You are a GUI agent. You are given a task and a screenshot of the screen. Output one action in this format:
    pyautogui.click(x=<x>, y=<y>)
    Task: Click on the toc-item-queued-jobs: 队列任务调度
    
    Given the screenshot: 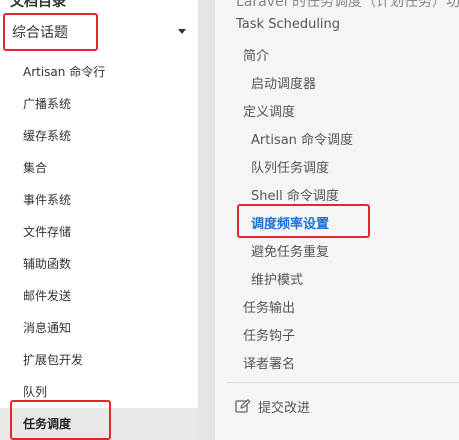 What is the action you would take?
    pyautogui.click(x=290, y=166)
    